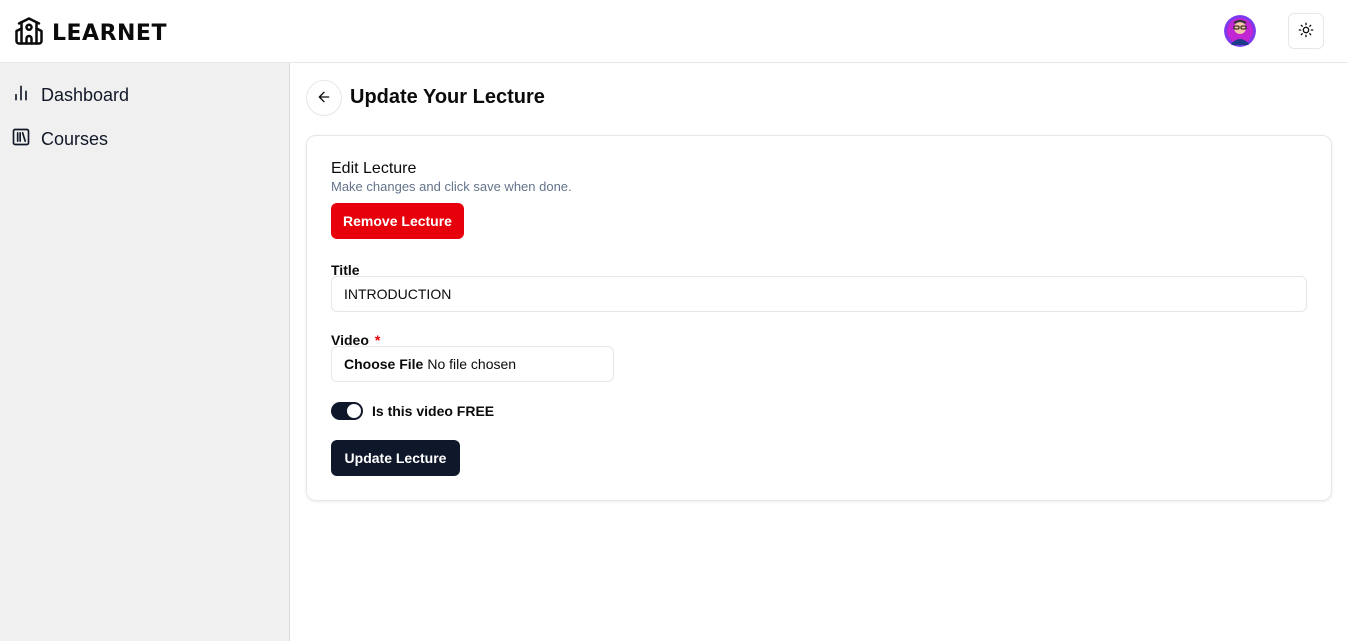 The height and width of the screenshot is (641, 1348). Describe the element at coordinates (383, 364) in the screenshot. I see `choose-file-button: Choose File` at that location.